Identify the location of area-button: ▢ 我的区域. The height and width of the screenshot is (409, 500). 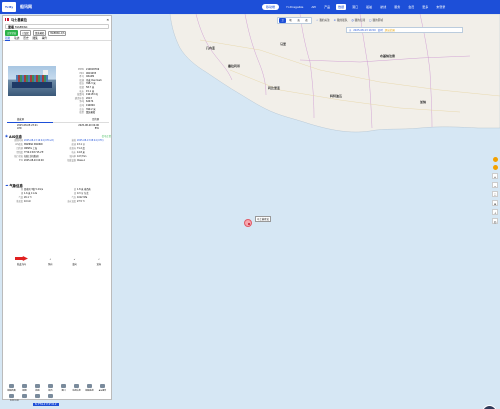
(376, 20).